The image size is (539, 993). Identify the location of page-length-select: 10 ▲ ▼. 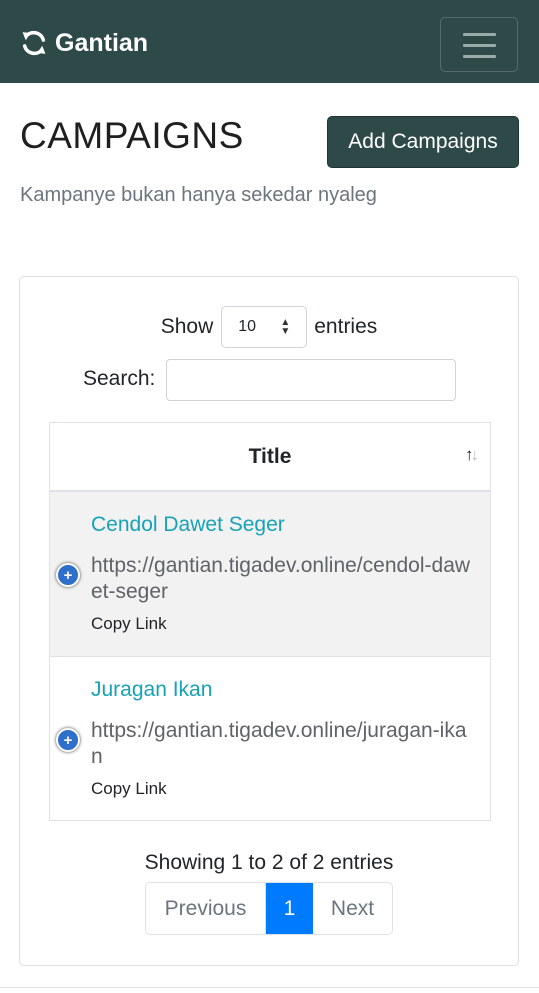
(264, 327).